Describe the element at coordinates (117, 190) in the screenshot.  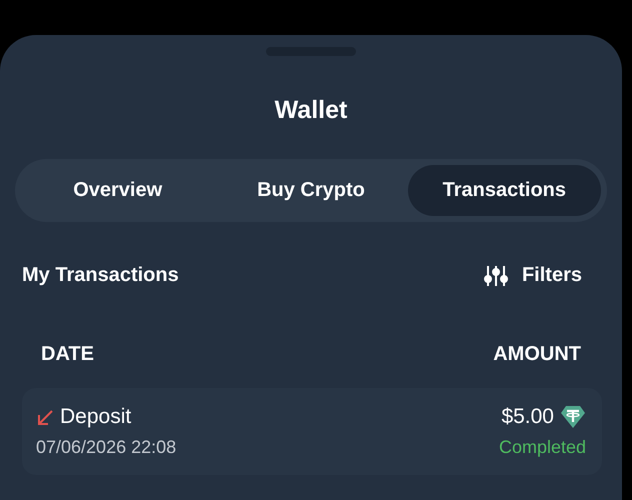
I see `tab: Overview` at that location.